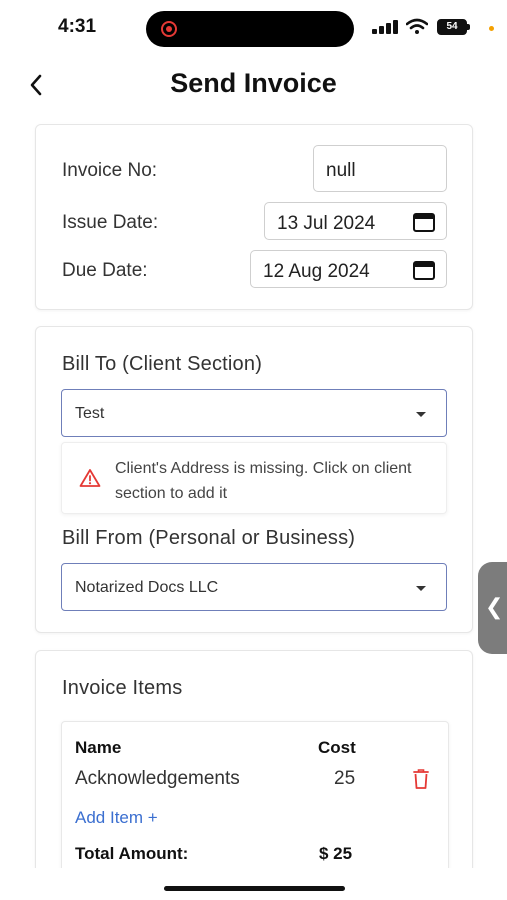 The image size is (507, 900). Describe the element at coordinates (253, 884) in the screenshot. I see `bottom-bar` at that location.